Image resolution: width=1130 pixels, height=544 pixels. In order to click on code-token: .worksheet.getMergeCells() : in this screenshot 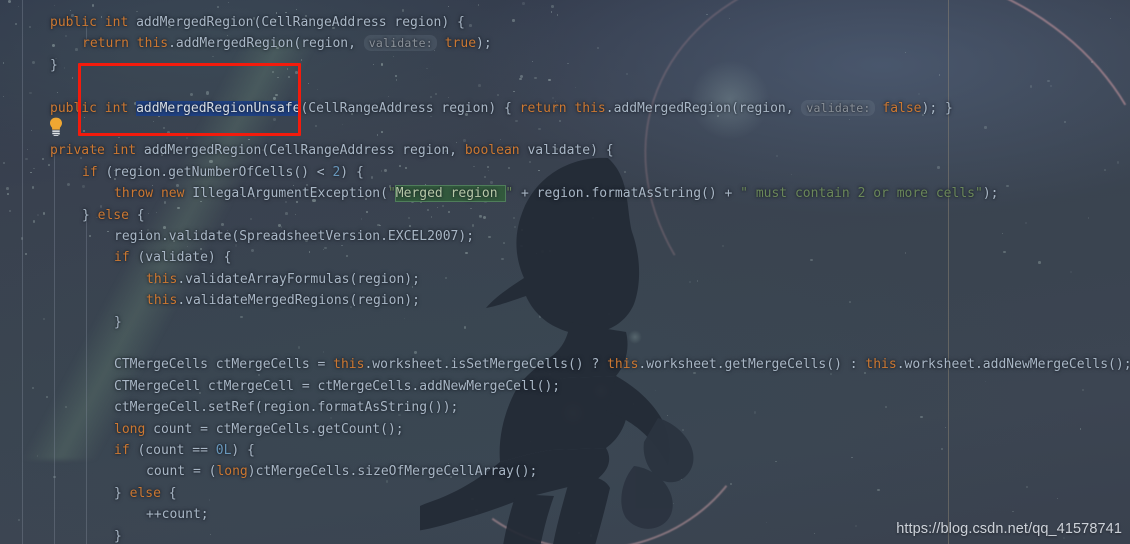, I will do `click(752, 365)`.